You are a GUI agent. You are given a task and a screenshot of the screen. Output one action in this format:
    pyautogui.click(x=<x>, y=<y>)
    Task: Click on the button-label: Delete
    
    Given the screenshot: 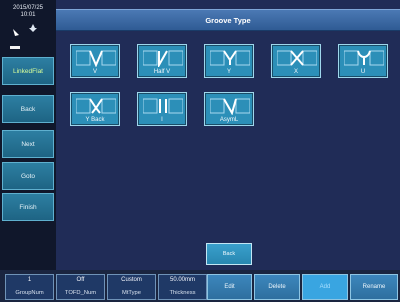 What is the action you would take?
    pyautogui.click(x=277, y=287)
    